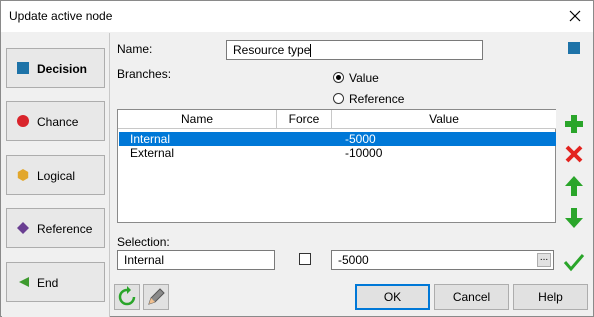  What do you see at coordinates (23, 175) in the screenshot?
I see `yellow-hexagon-icon` at bounding box center [23, 175].